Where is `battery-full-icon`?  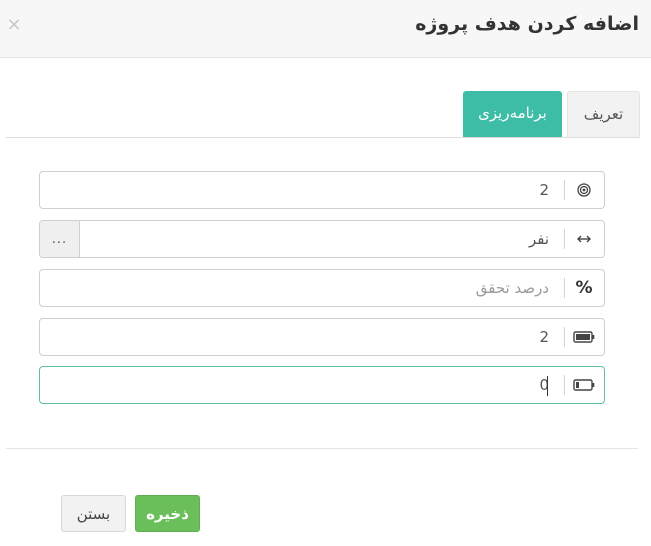
battery-full-icon is located at coordinates (584, 337).